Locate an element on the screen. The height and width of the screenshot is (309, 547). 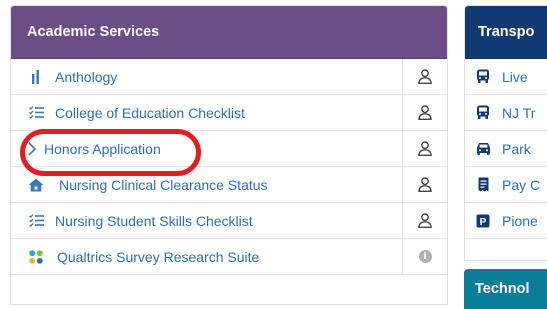
list-item-nursing-student-skills-checklist: Nursing Student Skills Checklist is located at coordinates (229, 221).